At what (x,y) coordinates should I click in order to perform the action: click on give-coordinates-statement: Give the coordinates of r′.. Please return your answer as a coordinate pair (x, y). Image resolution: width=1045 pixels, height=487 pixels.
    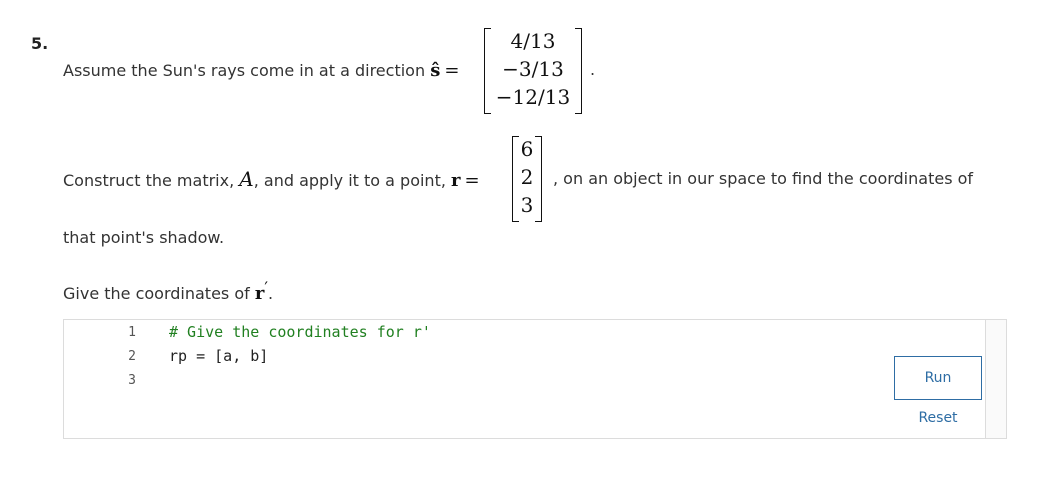
    Looking at the image, I should click on (168, 291).